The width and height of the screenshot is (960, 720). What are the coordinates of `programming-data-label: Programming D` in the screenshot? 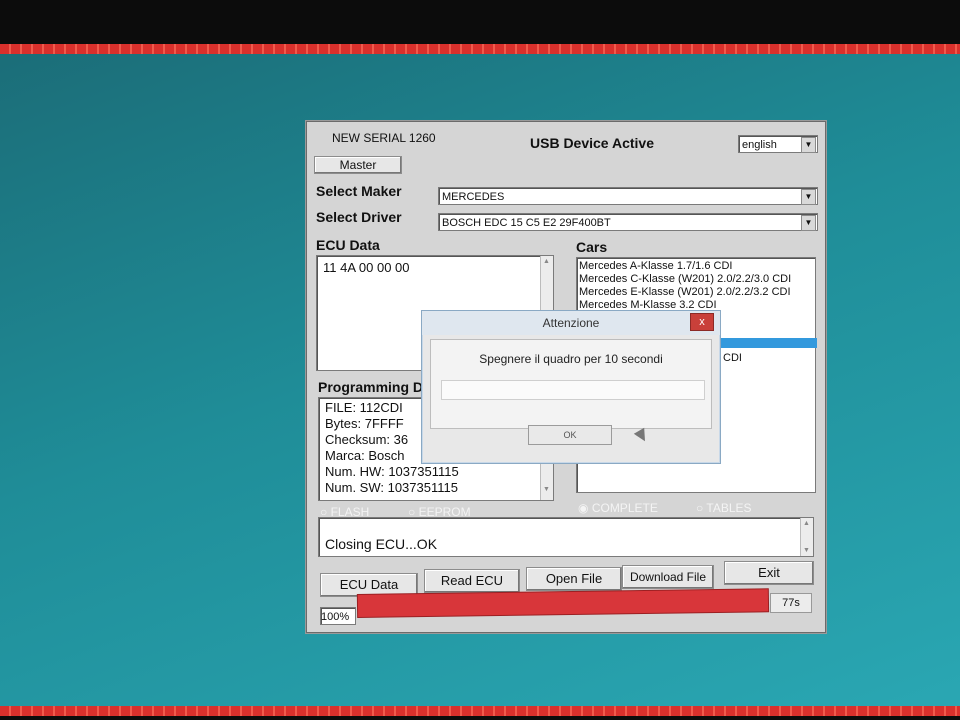 It's located at (371, 387).